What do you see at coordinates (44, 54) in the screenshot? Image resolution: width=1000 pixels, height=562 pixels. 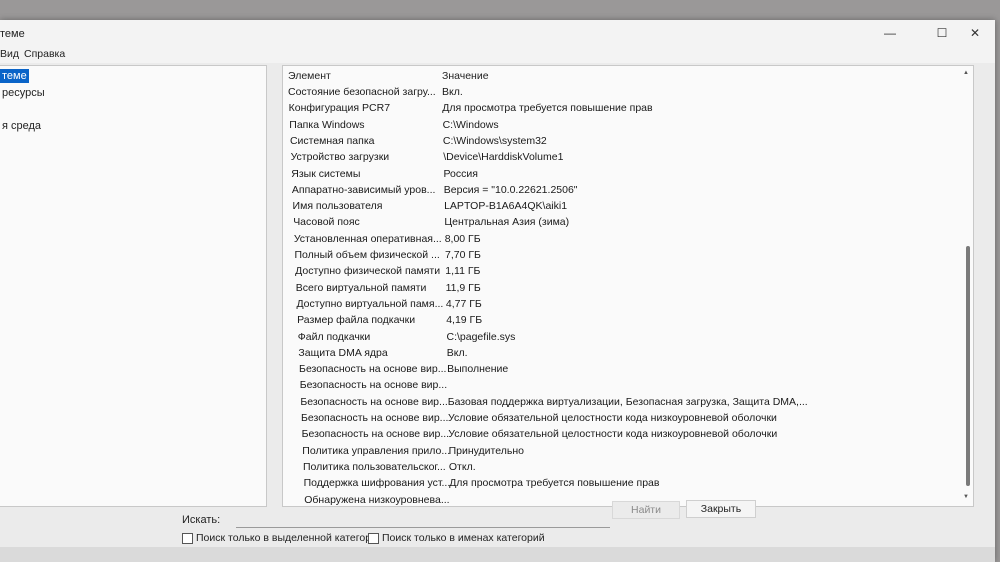 I see `menu-help: Справка` at bounding box center [44, 54].